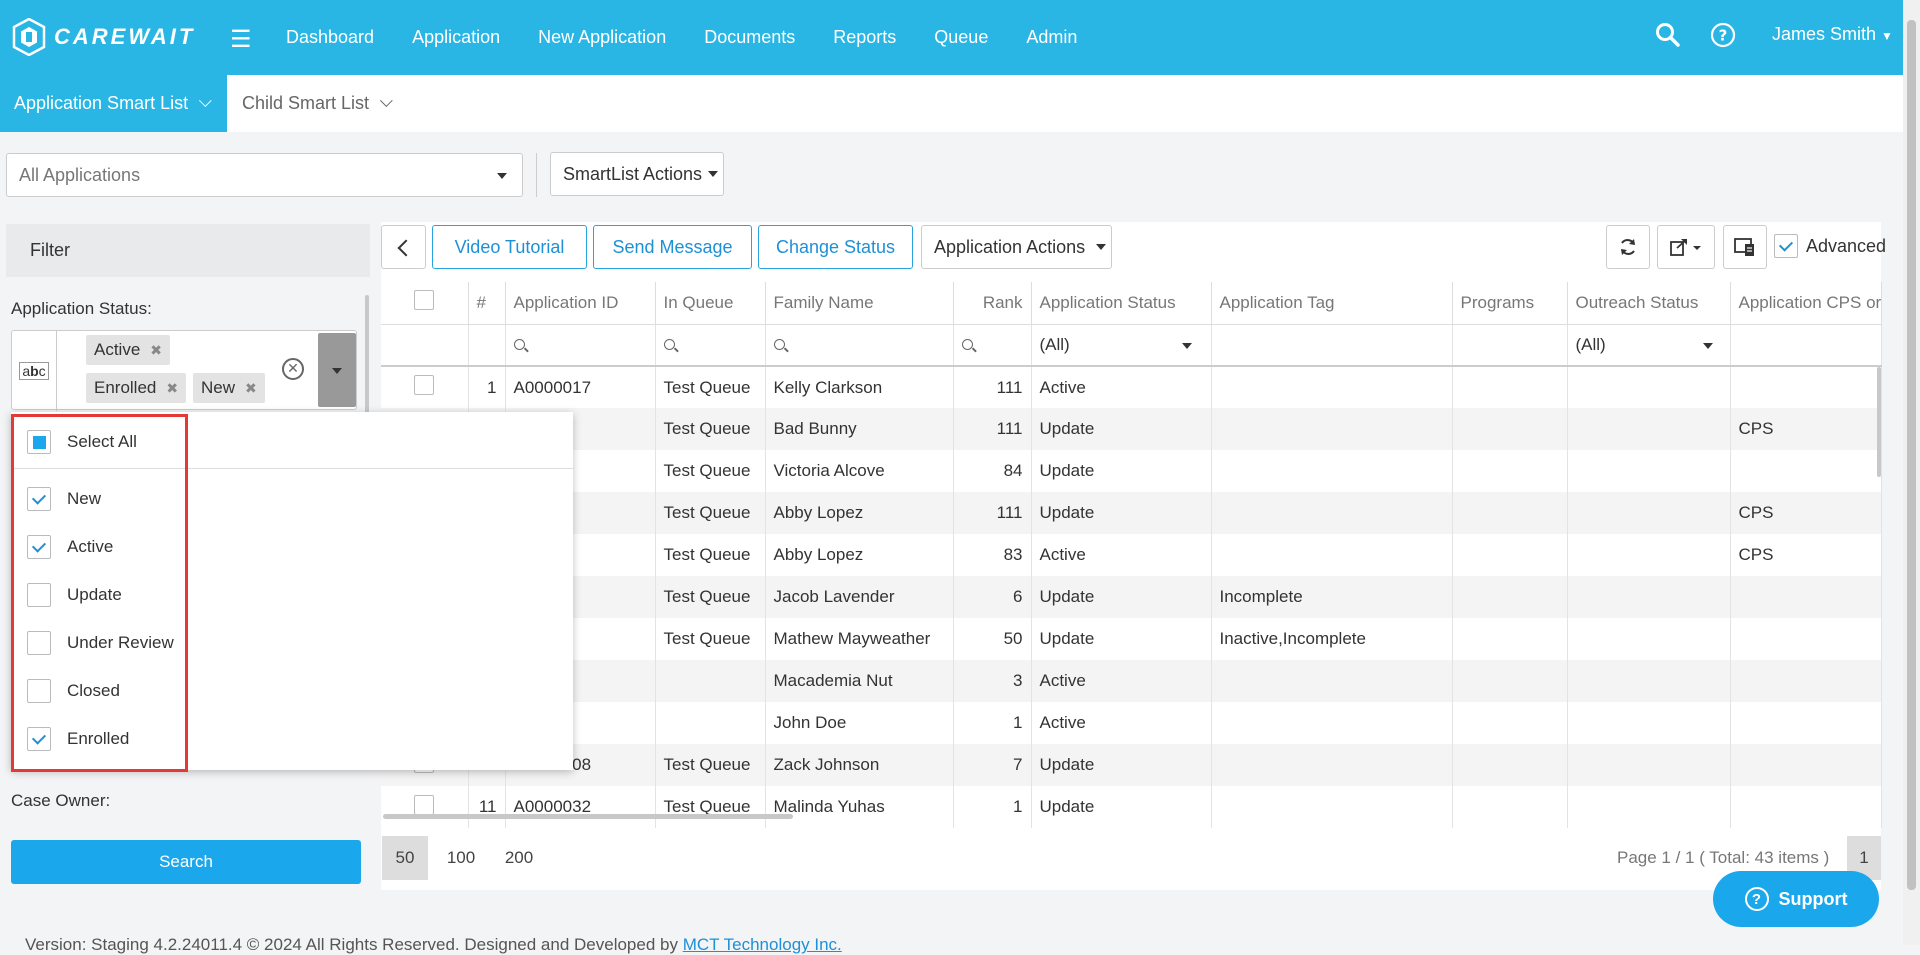  Describe the element at coordinates (1806, 639) in the screenshot. I see `application-cps-cell` at that location.